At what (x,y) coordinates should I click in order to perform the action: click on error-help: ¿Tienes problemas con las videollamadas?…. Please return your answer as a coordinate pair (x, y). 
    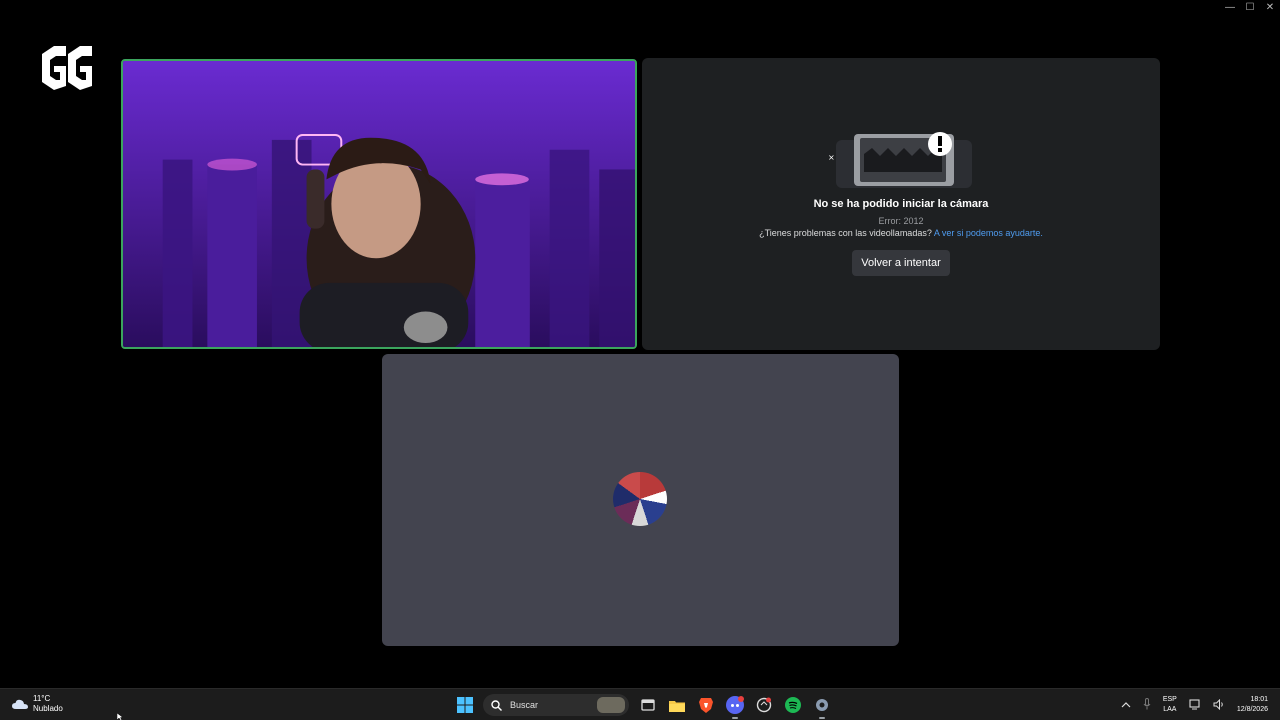
    Looking at the image, I should click on (901, 233).